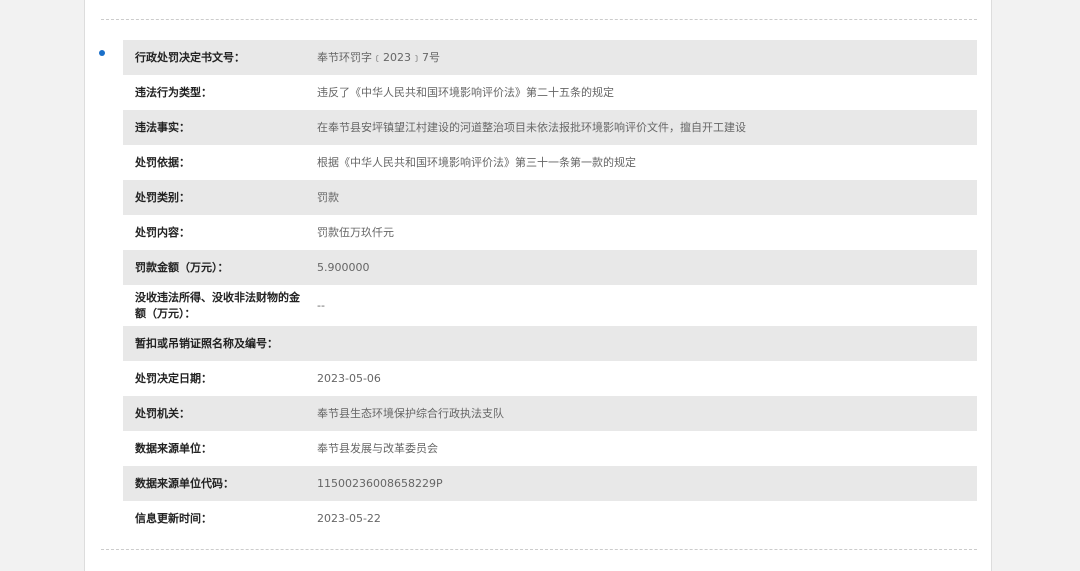 The width and height of the screenshot is (1080, 571). What do you see at coordinates (476, 162) in the screenshot?
I see `value-penalty-basis: 根据《中华人民共和国环境影响评价法》第三十一条第一款的规定` at bounding box center [476, 162].